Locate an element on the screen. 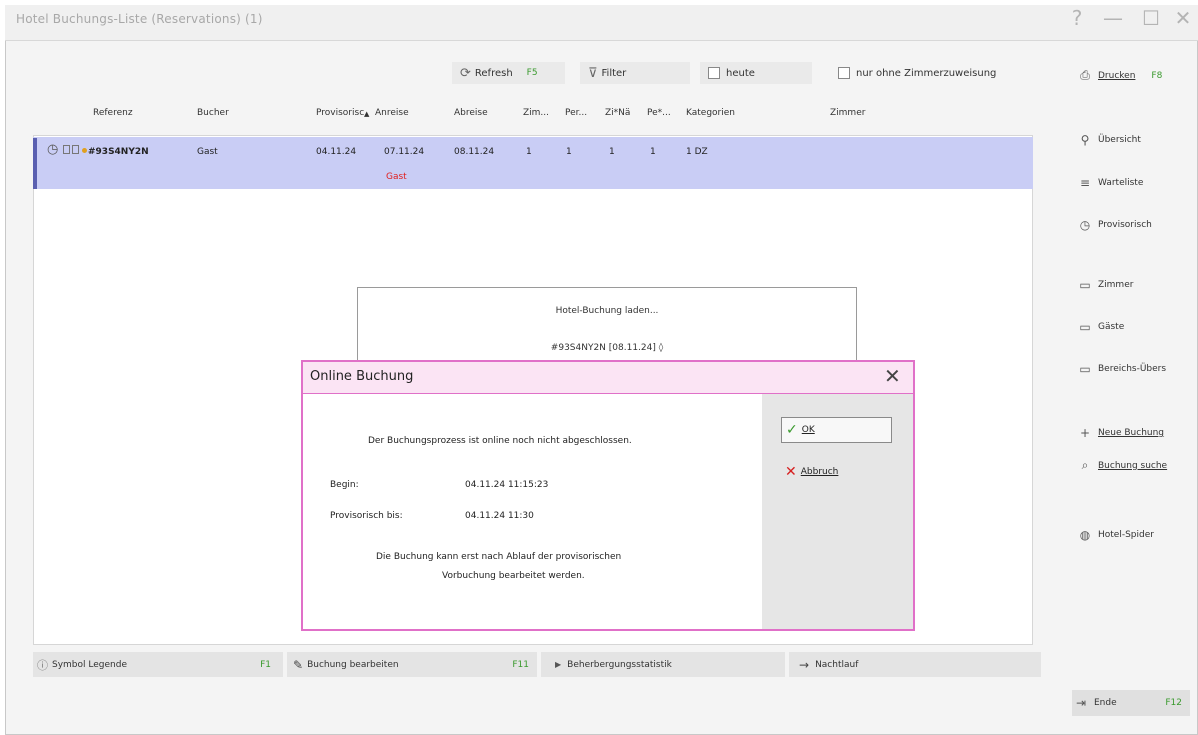  accommodation-statistics-button: ▶ Beherbergungsstatistik is located at coordinates (663, 664).